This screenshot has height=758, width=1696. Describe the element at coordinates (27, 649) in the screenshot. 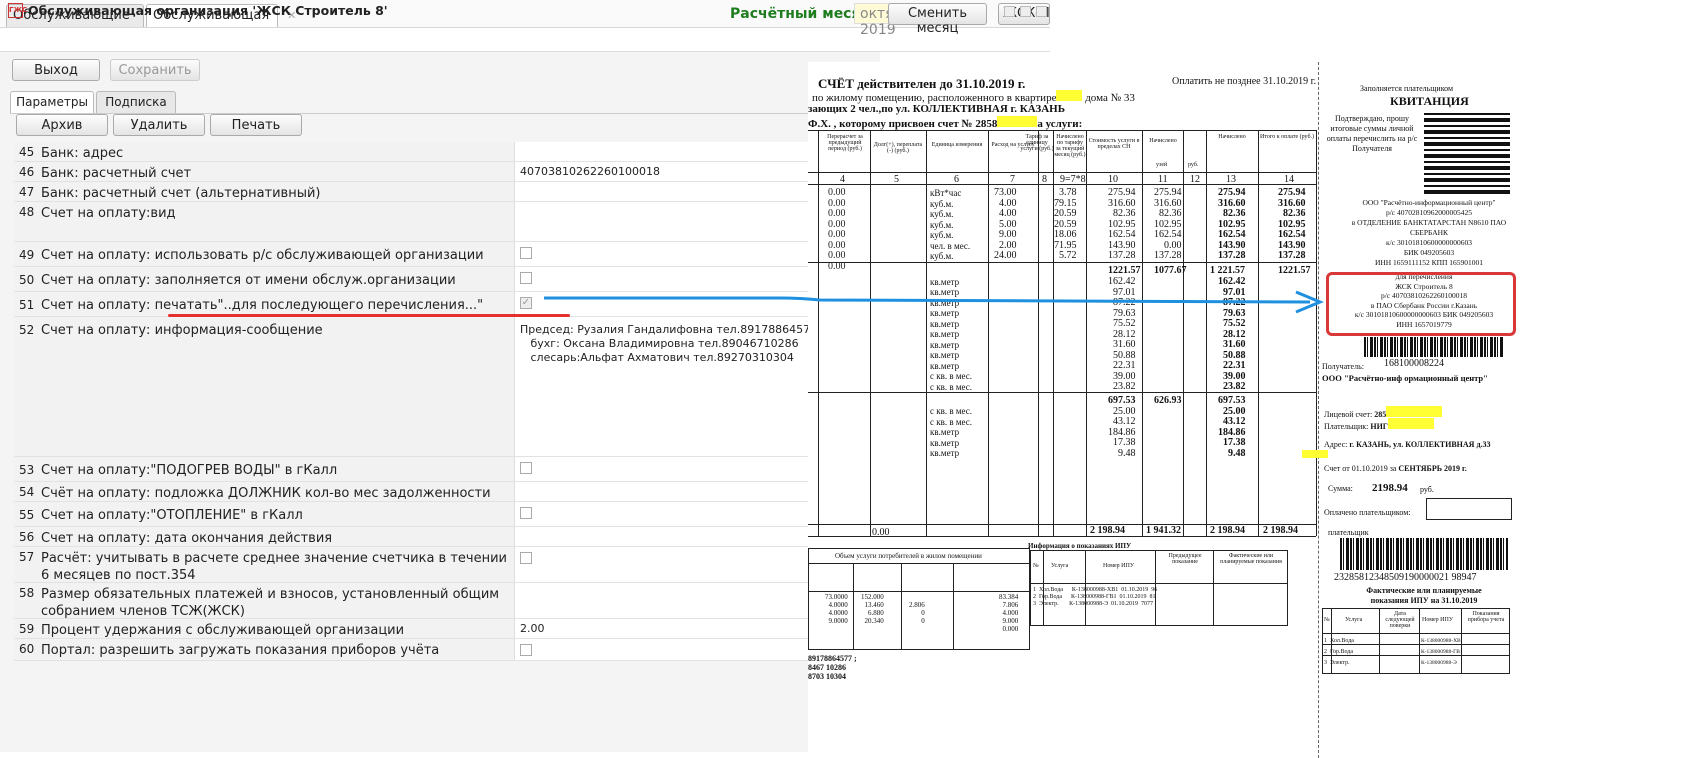

I see `row-number: 60` at that location.